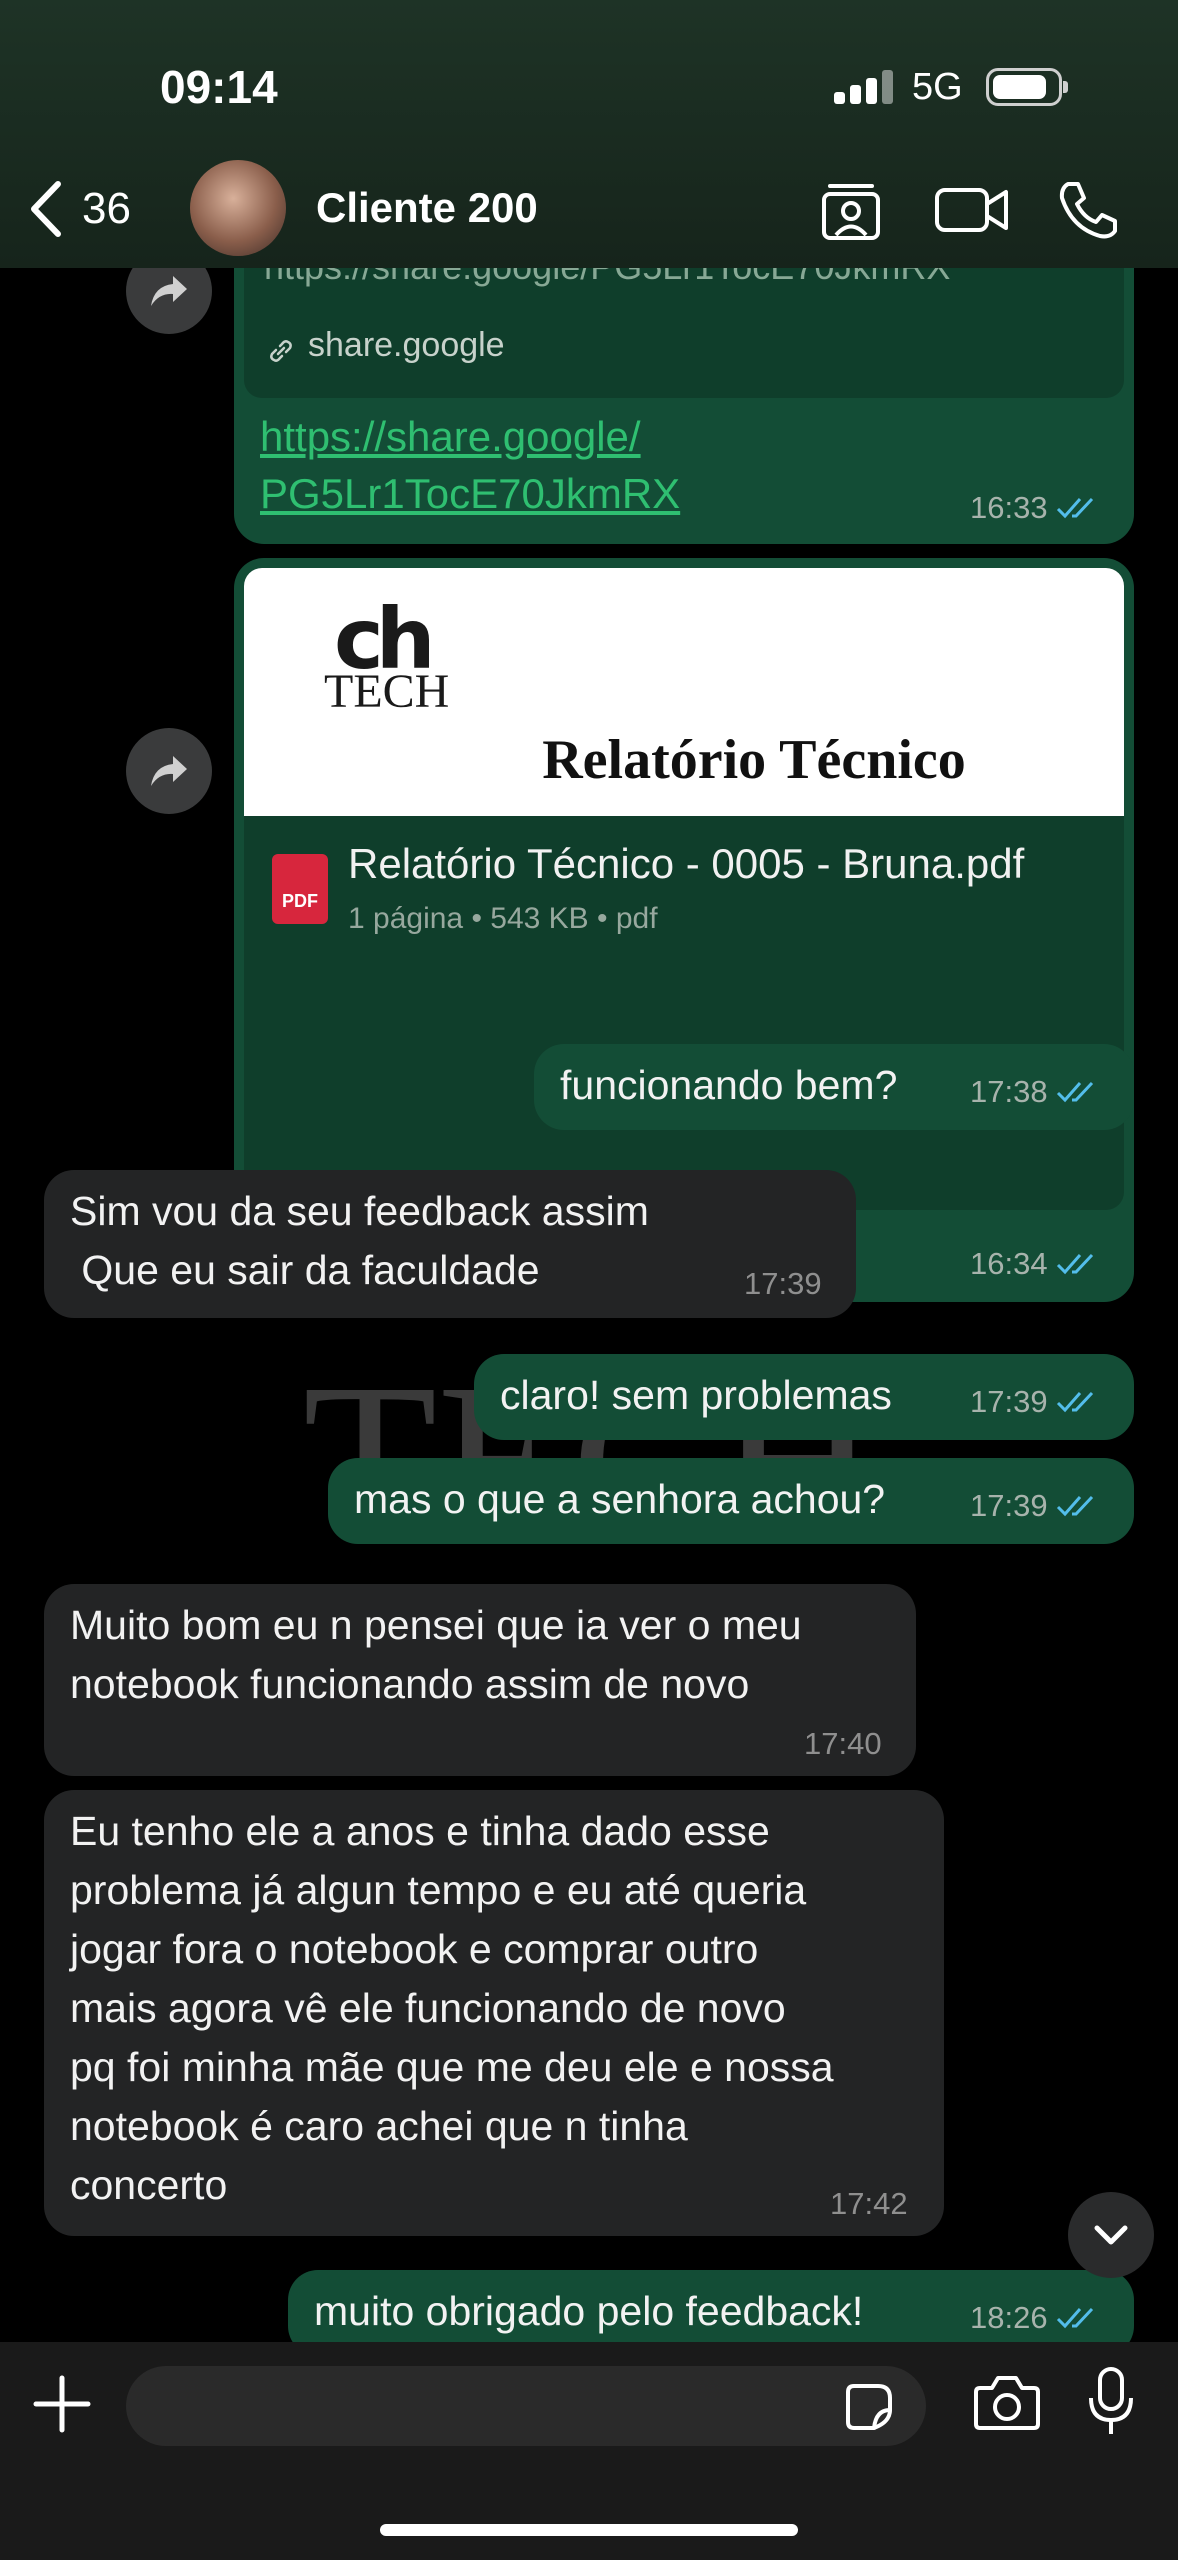 The image size is (1178, 2560). I want to click on microphone-icon, so click(1111, 2402).